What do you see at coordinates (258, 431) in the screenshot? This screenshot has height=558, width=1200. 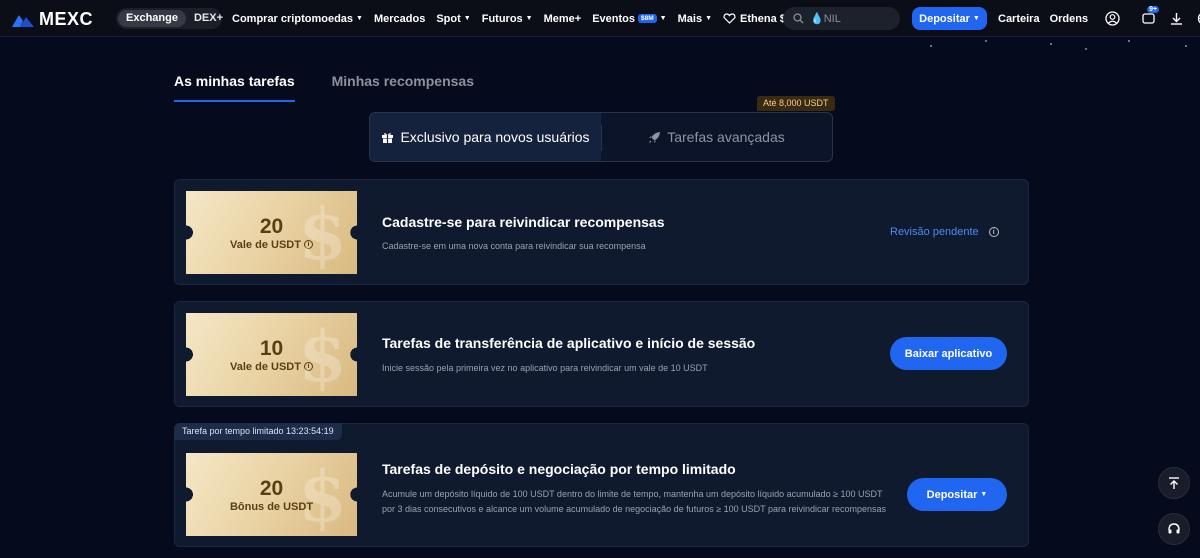 I see `limited-time-timer: Tarefa por tempo limitado 13:23:54:19` at bounding box center [258, 431].